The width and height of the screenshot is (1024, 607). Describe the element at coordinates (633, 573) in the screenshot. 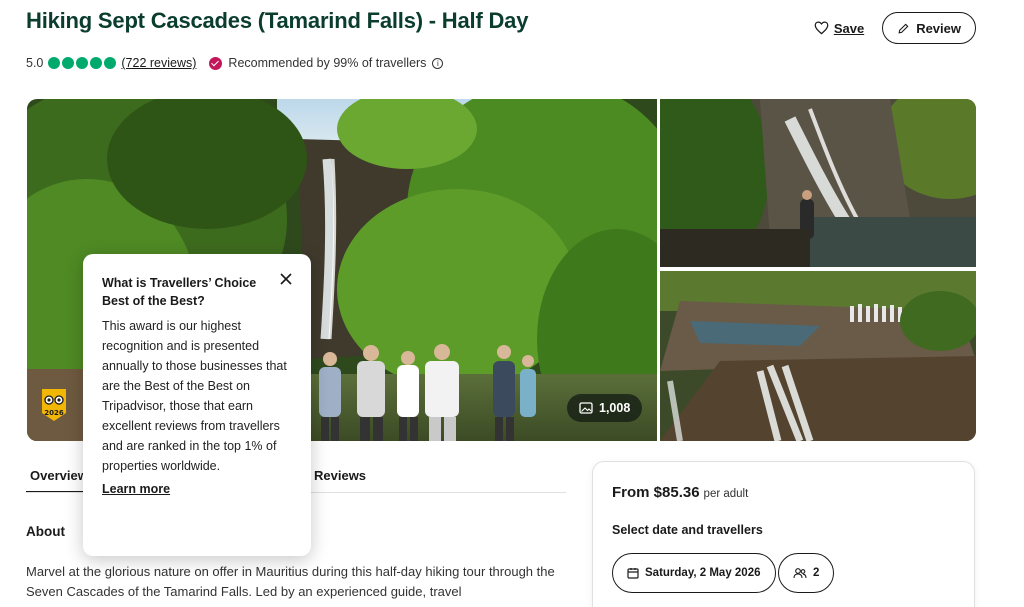

I see `calendar-icon` at that location.